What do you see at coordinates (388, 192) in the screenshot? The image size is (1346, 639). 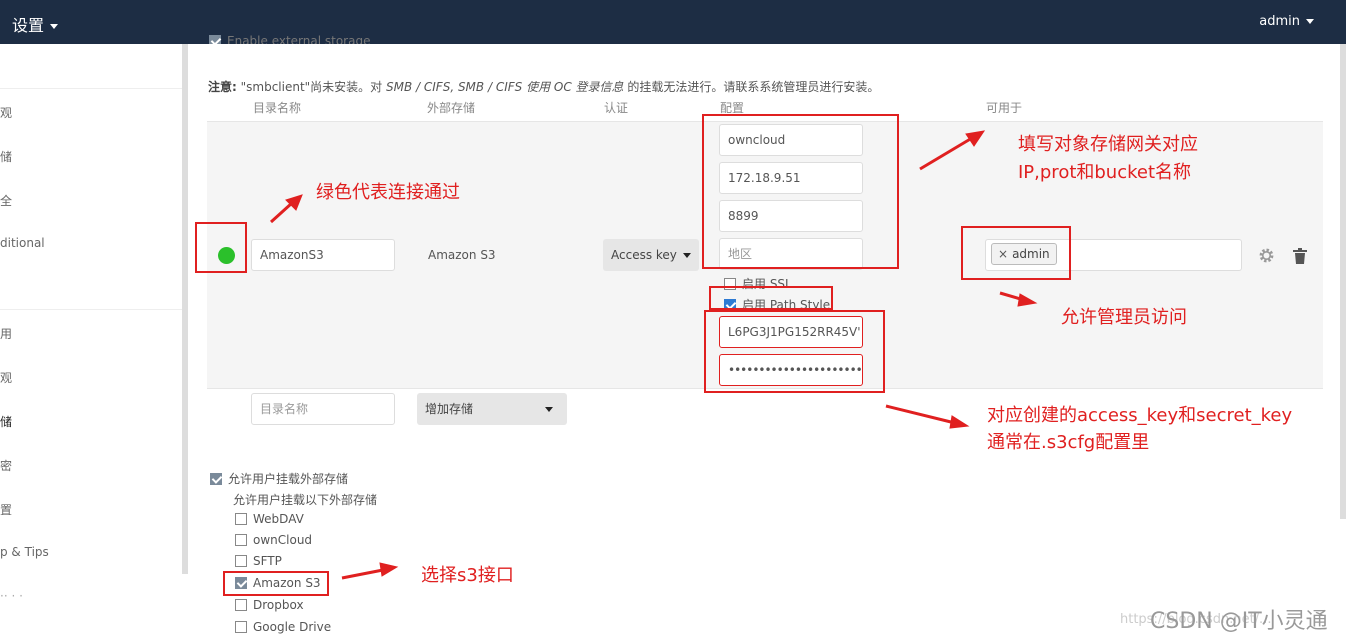 I see `annotation-green: 绿色代表连接通过` at bounding box center [388, 192].